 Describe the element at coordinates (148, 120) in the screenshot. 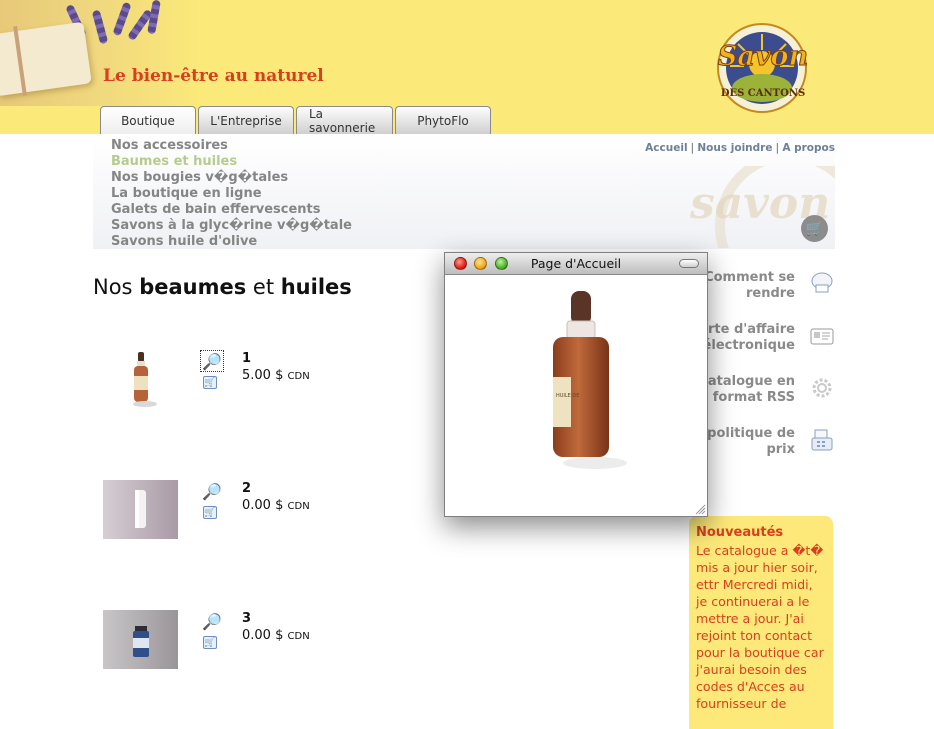

I see `tab-boutique: Boutique` at that location.